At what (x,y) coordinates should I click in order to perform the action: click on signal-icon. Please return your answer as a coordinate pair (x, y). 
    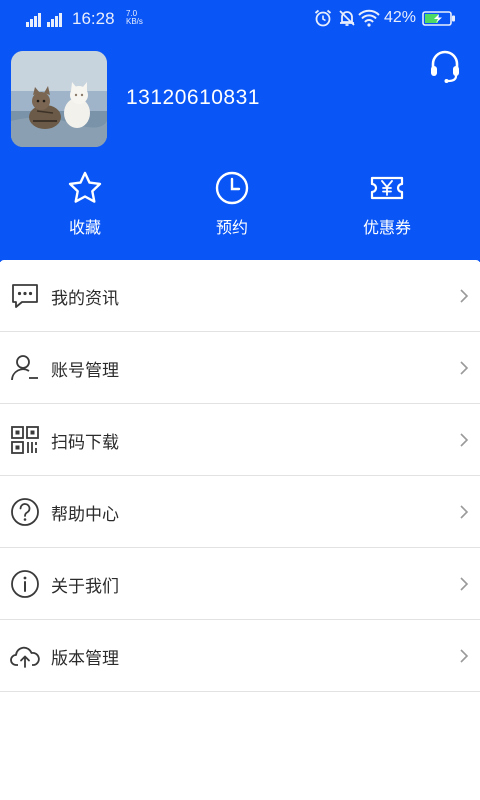
    Looking at the image, I should click on (44, 20).